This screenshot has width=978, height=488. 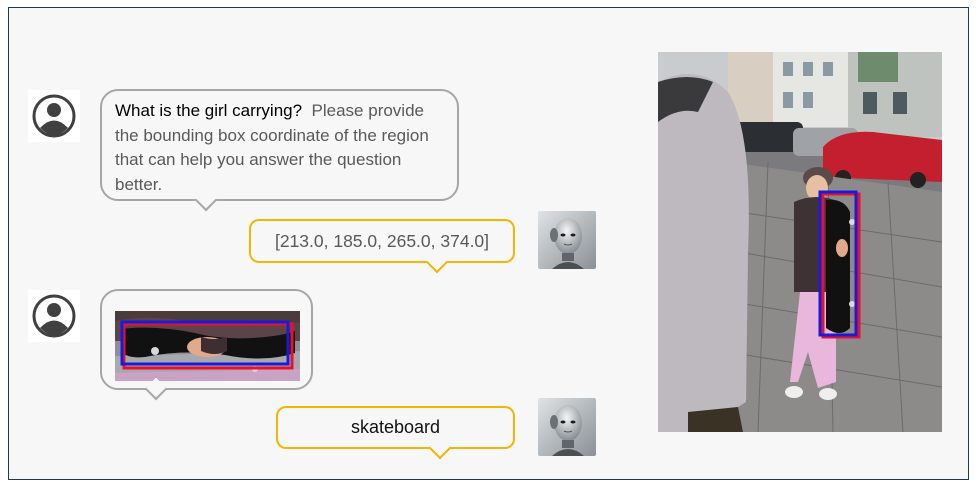 What do you see at coordinates (395, 427) in the screenshot?
I see `final-answer-text: skateboard` at bounding box center [395, 427].